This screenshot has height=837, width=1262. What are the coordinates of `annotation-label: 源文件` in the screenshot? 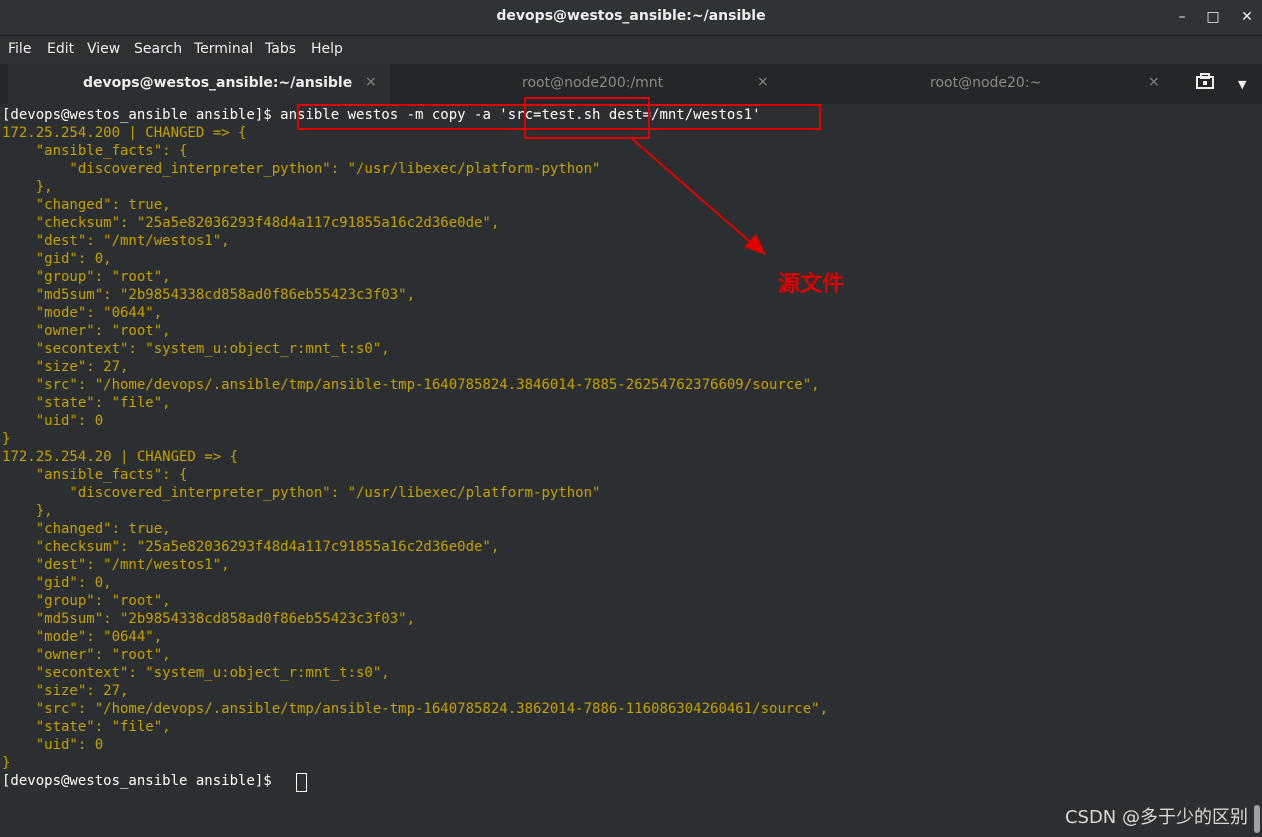 It's located at (811, 284).